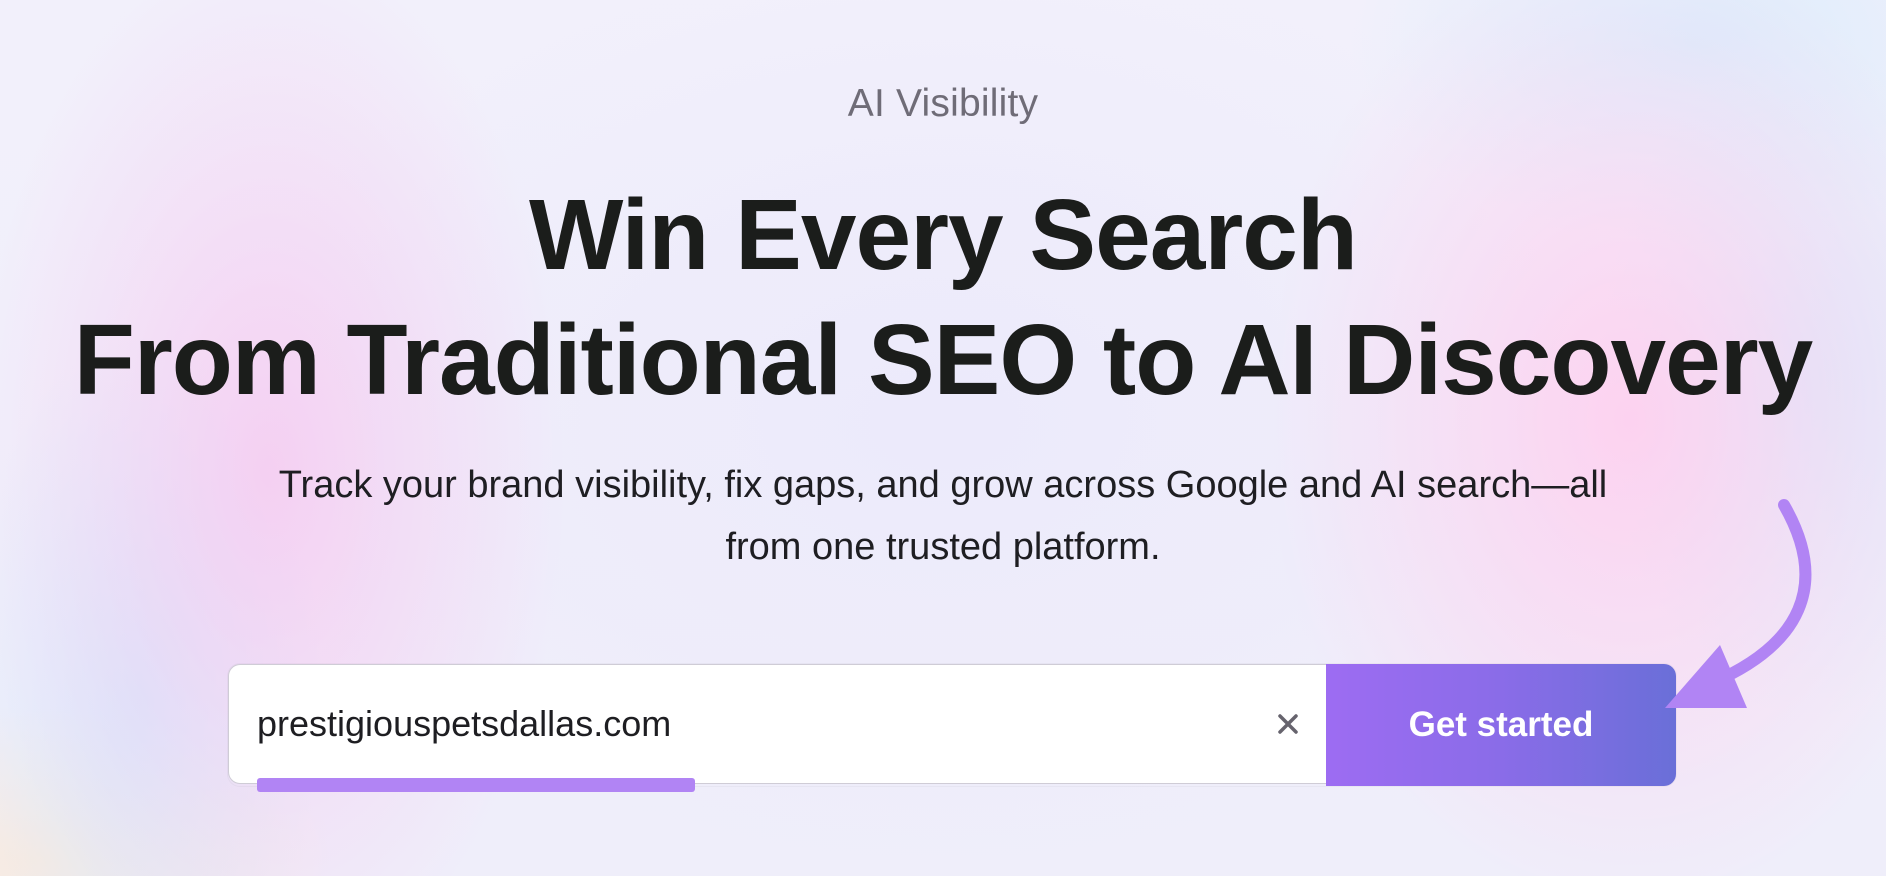 The width and height of the screenshot is (1886, 876). What do you see at coordinates (943, 103) in the screenshot?
I see `section-eyebrow: AI Visibility` at bounding box center [943, 103].